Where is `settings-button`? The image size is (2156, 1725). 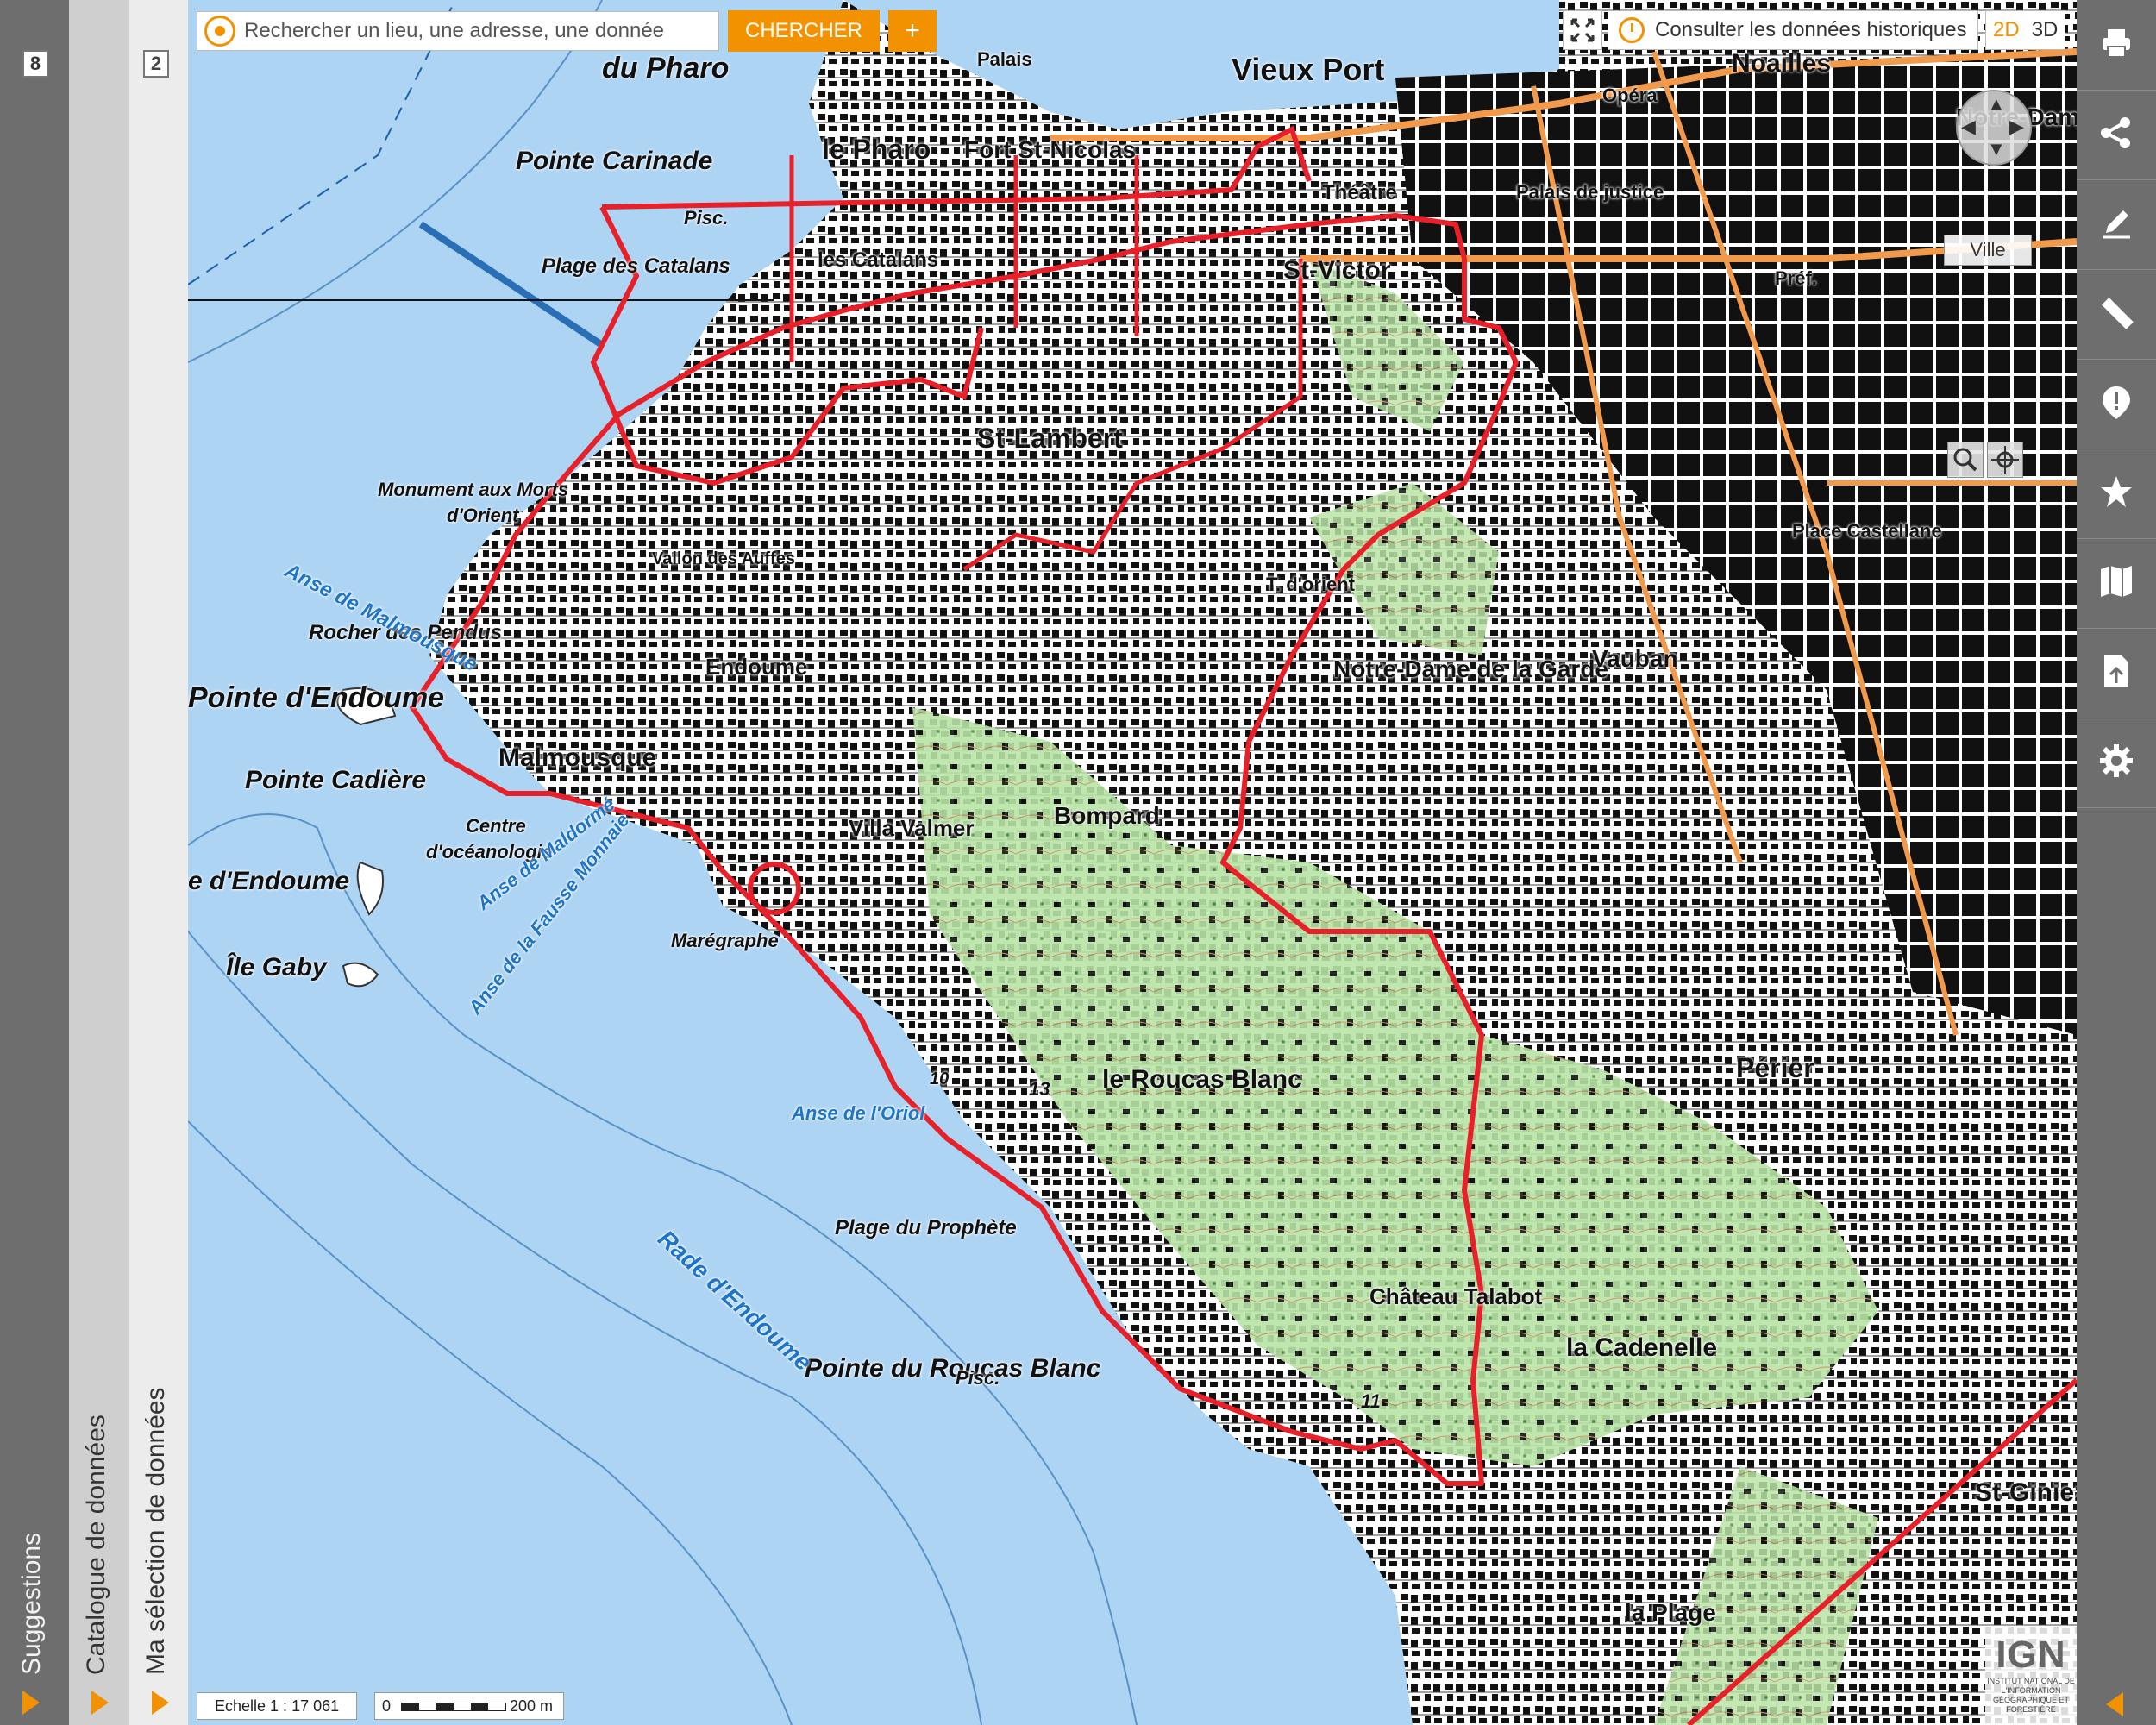
settings-button is located at coordinates (2116, 763).